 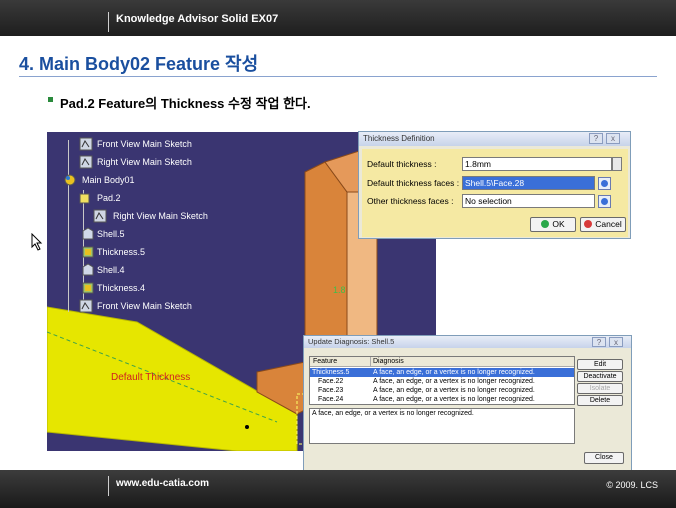 I want to click on tree-item-label: Thickness.5, so click(x=121, y=252).